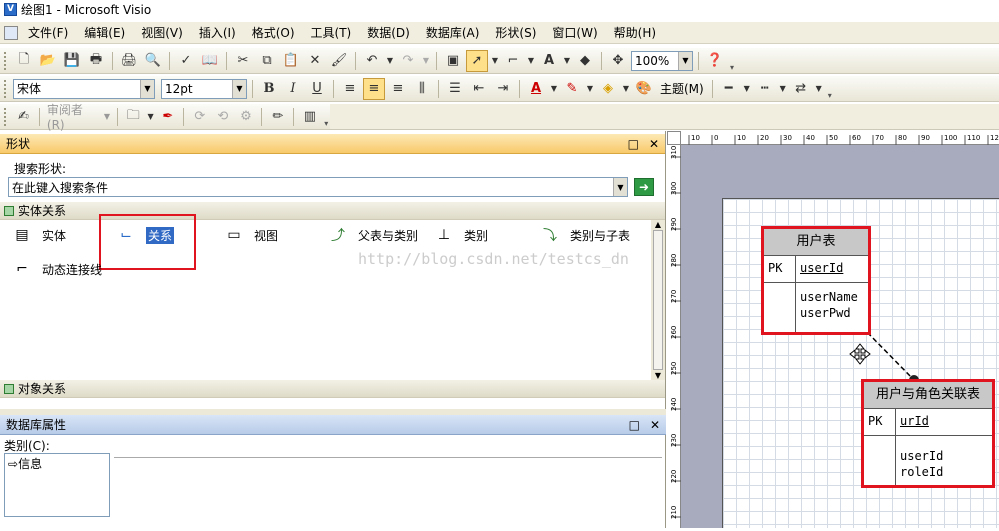 This screenshot has height=531, width=999. I want to click on connector-tool-icon: ⌐, so click(513, 61).